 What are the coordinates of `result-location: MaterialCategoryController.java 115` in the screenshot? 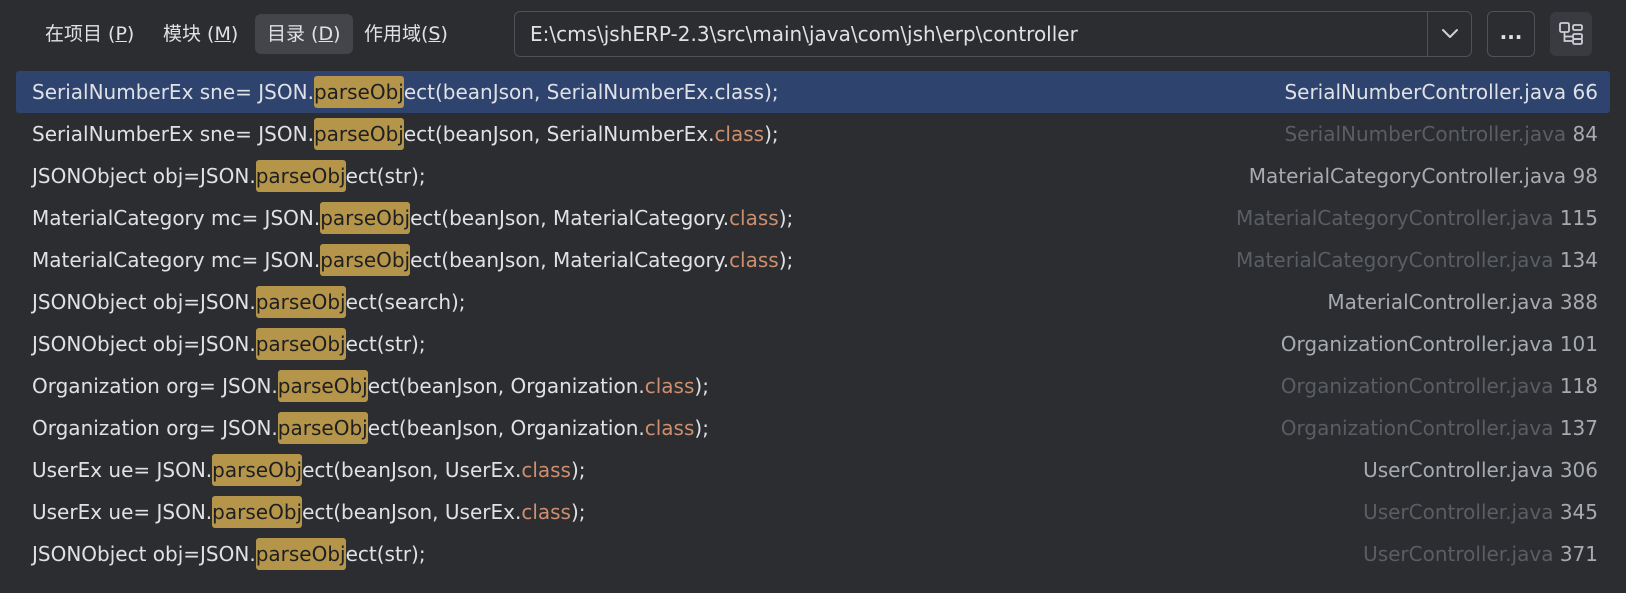 It's located at (1417, 218).